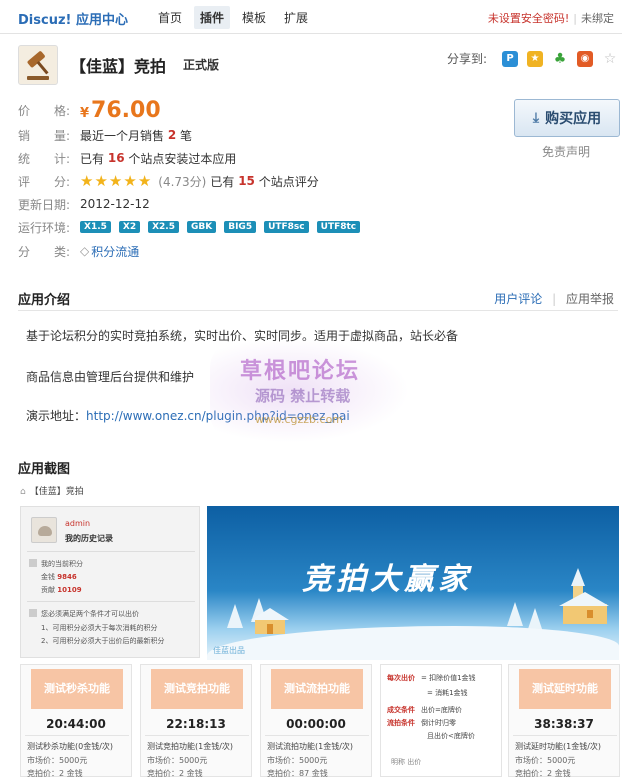 Image resolution: width=622 pixels, height=777 pixels. I want to click on auction-gavel-icon, so click(38, 65).